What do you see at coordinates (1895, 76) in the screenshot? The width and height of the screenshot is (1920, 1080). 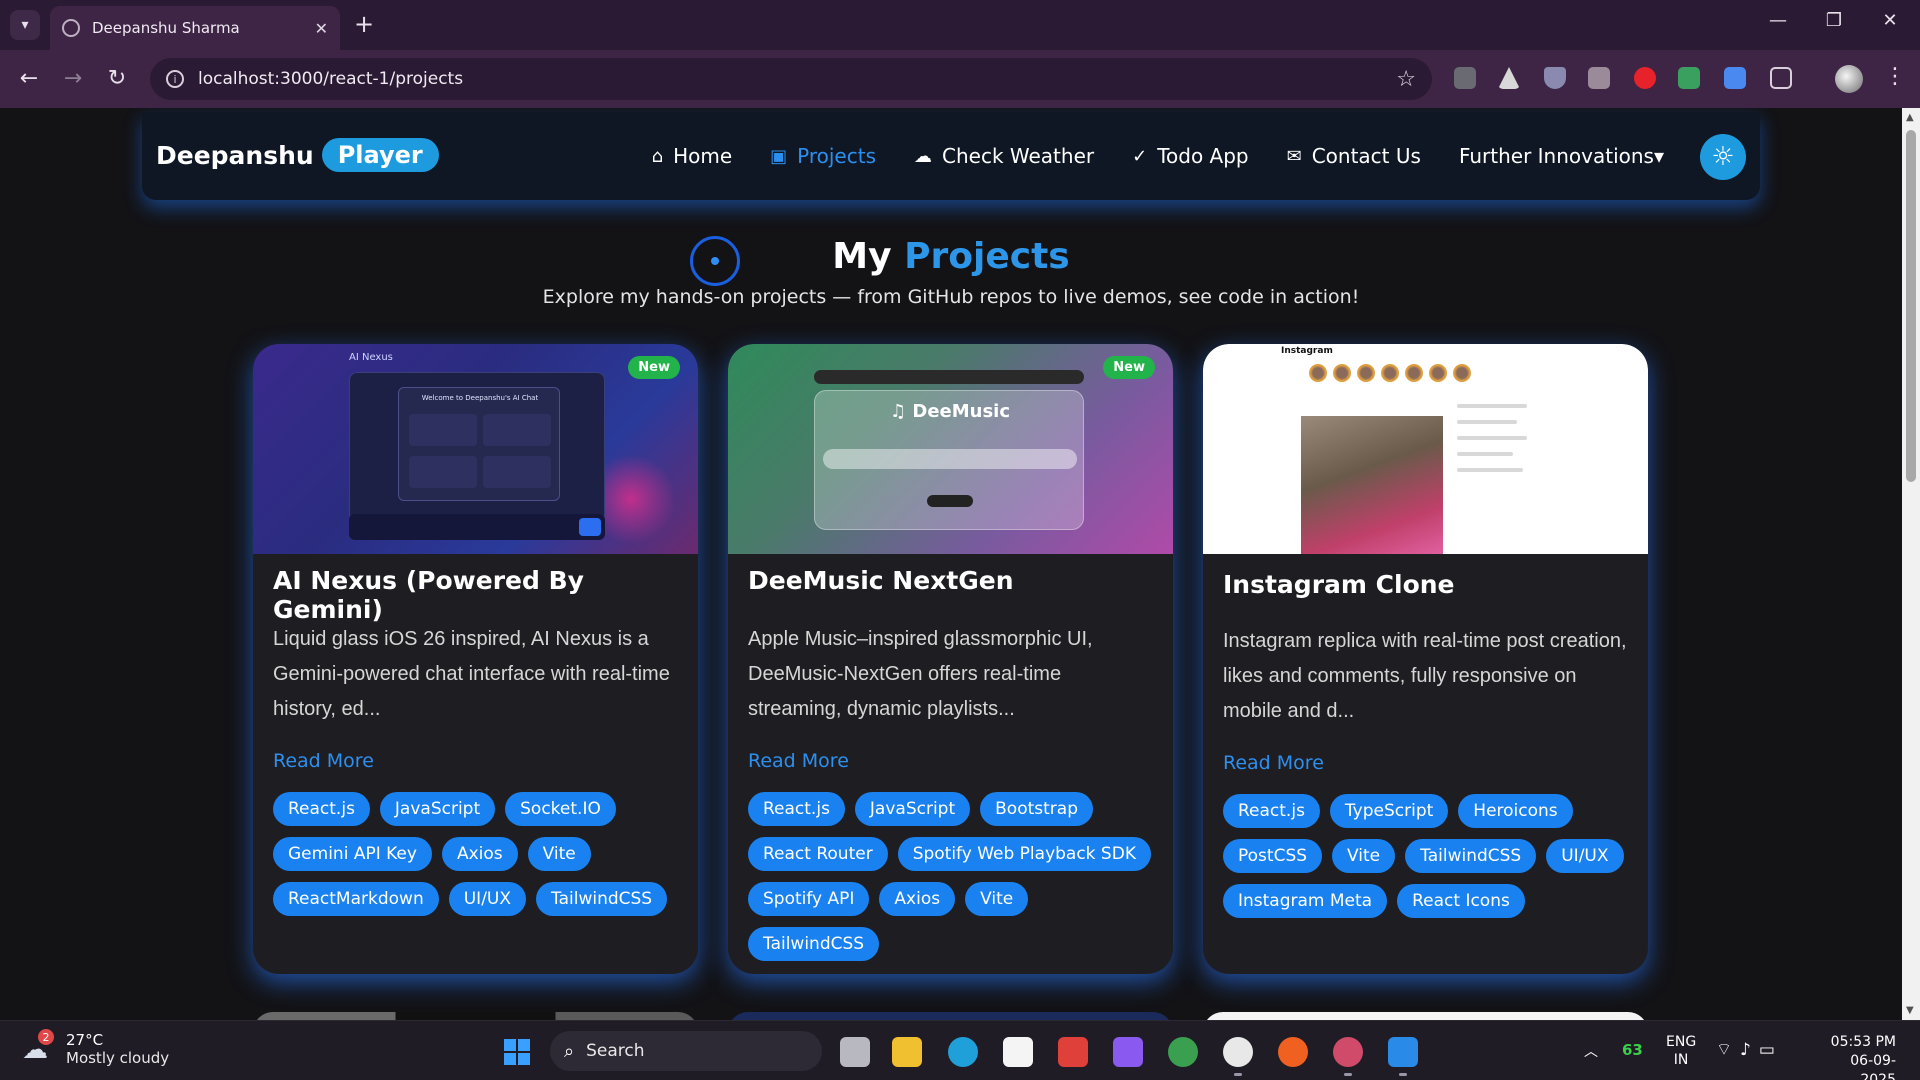 I see `browser-menu-icon: ⋮` at bounding box center [1895, 76].